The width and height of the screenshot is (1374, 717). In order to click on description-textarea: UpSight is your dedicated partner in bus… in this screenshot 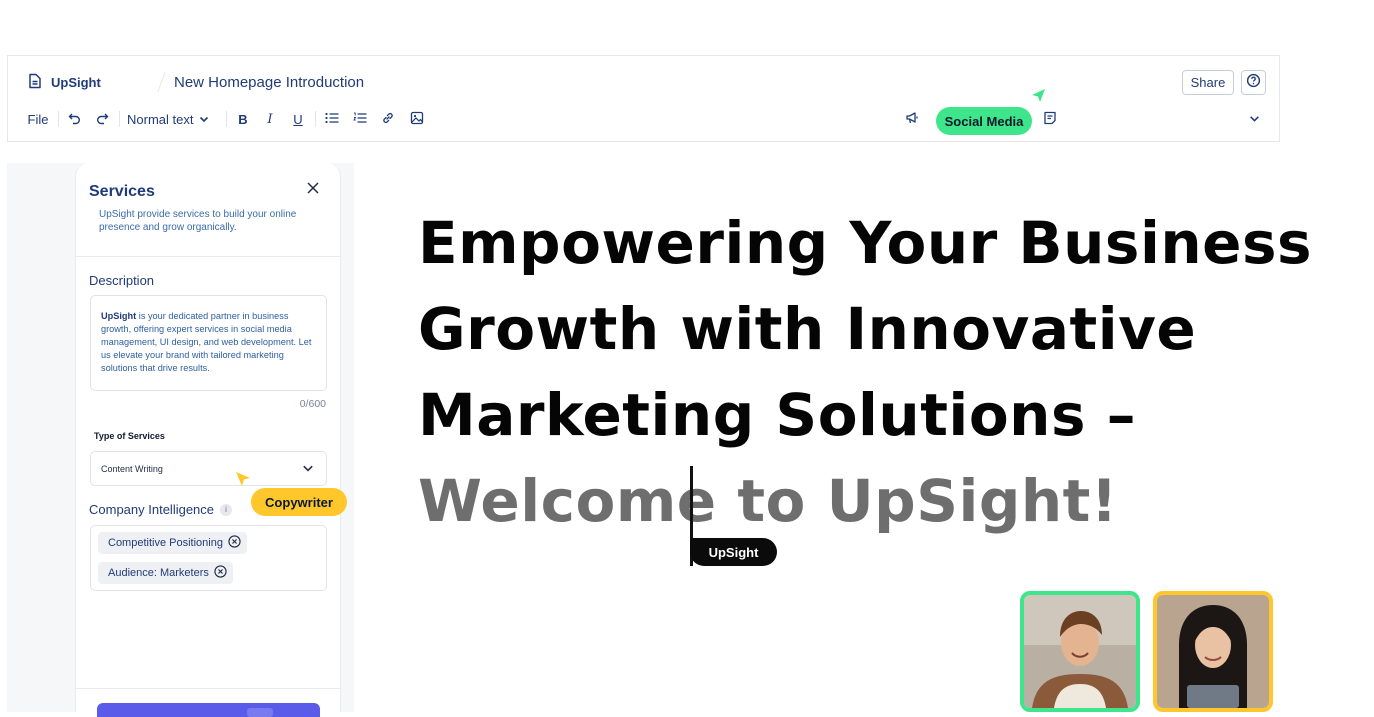, I will do `click(208, 343)`.